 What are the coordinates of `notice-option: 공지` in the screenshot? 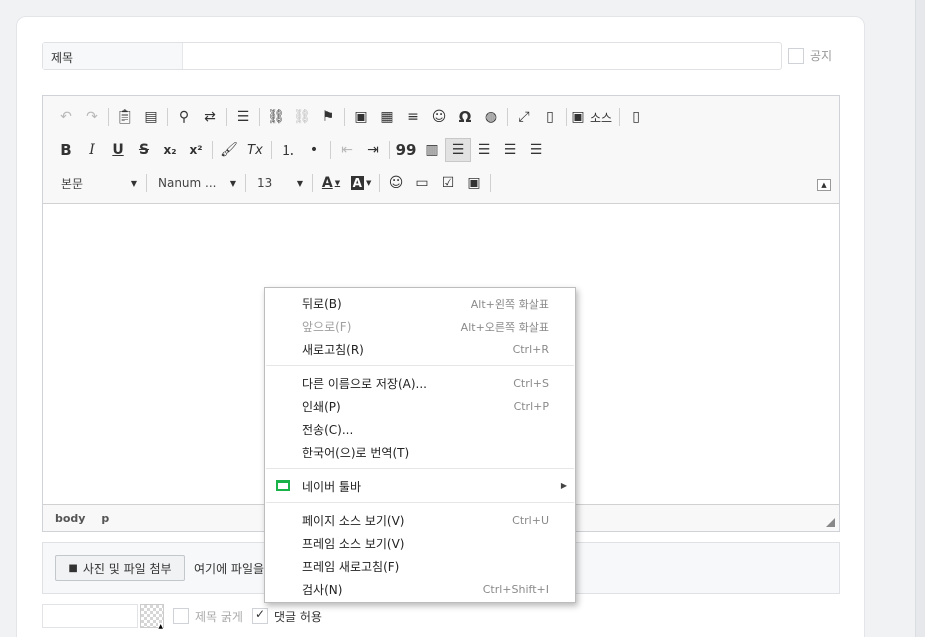 It's located at (810, 55).